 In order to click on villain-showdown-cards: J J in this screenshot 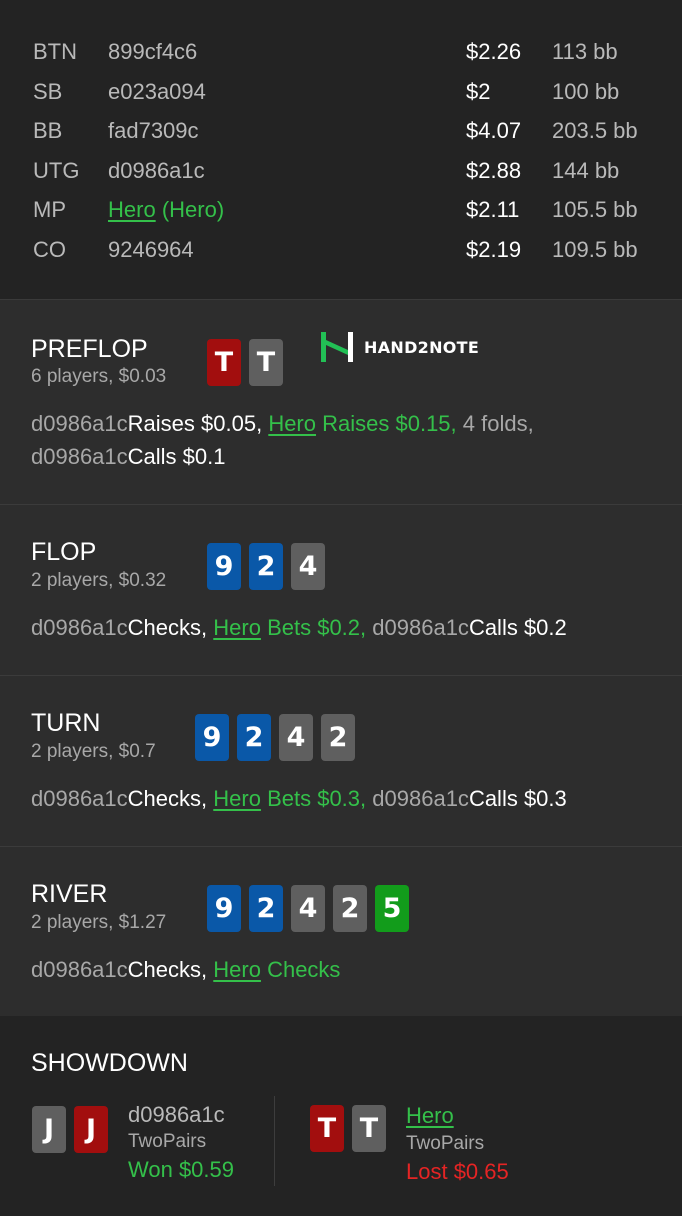, I will do `click(70, 1129)`.